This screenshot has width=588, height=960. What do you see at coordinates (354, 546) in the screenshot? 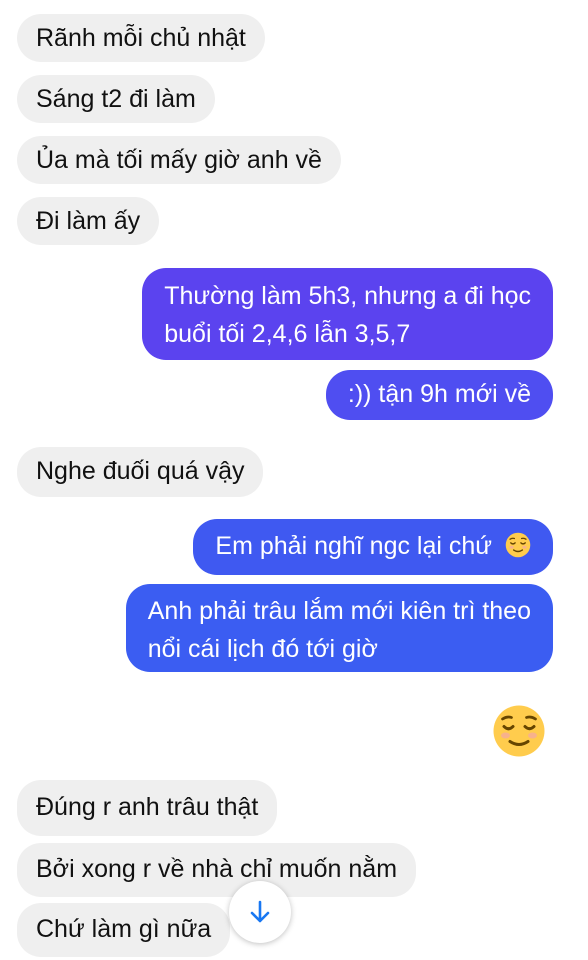
I see `message-text: Em phải nghĩ ngc lại chứ` at bounding box center [354, 546].